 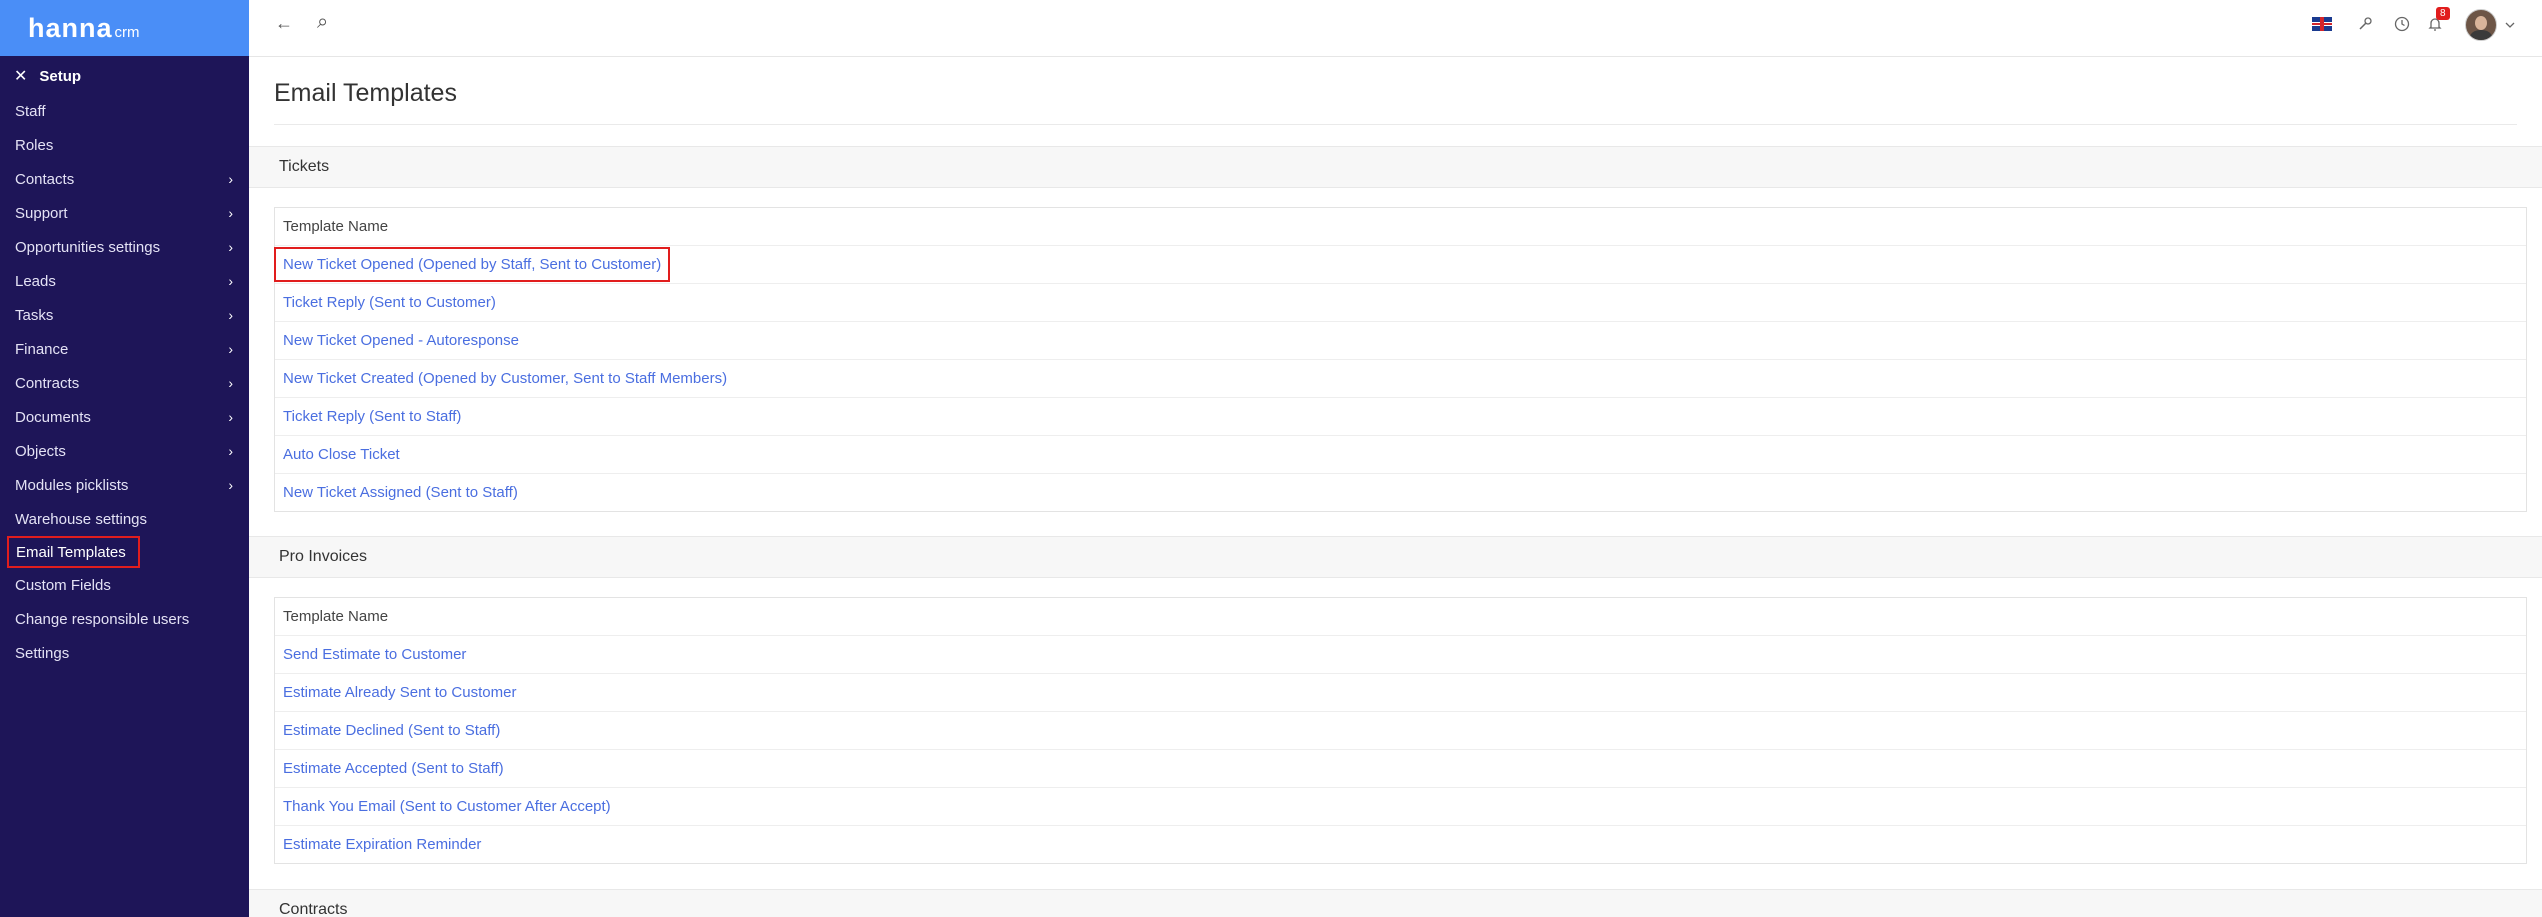 I want to click on sidebar-item-email-templates: Email Templates, so click(x=73, y=552).